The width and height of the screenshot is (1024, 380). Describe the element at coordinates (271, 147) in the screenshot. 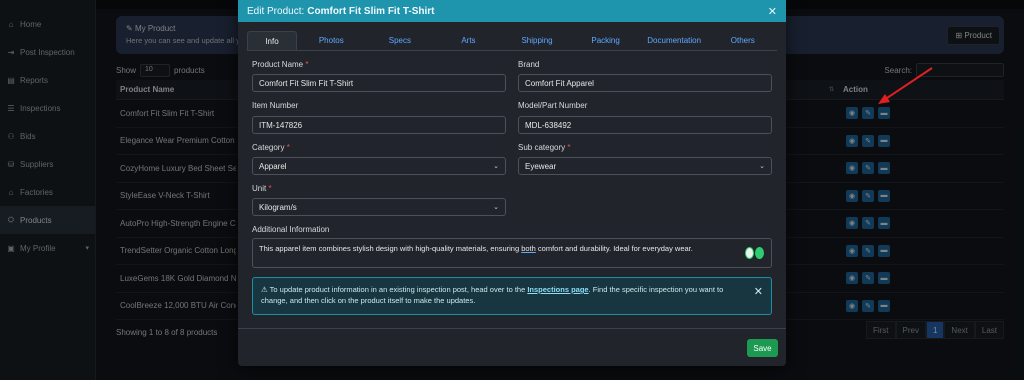

I see `category-label: Category *` at that location.